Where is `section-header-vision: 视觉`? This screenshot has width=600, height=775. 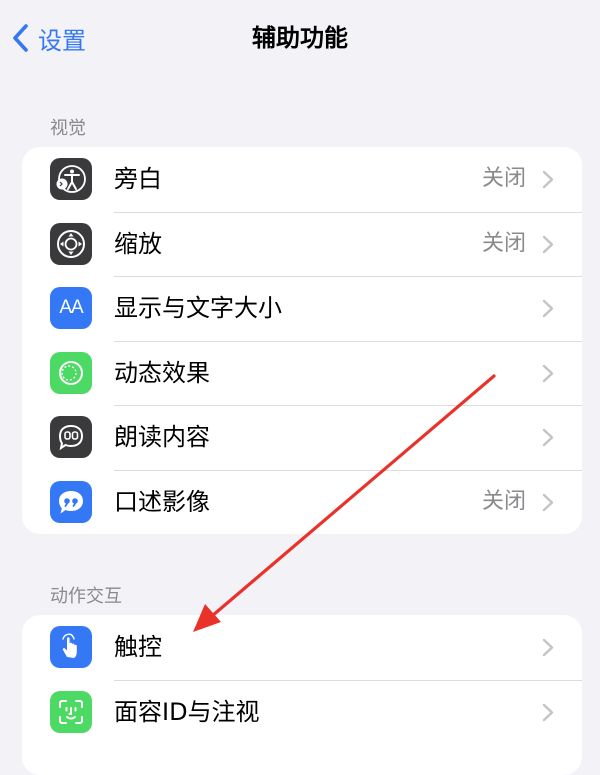 section-header-vision: 视觉 is located at coordinates (68, 128).